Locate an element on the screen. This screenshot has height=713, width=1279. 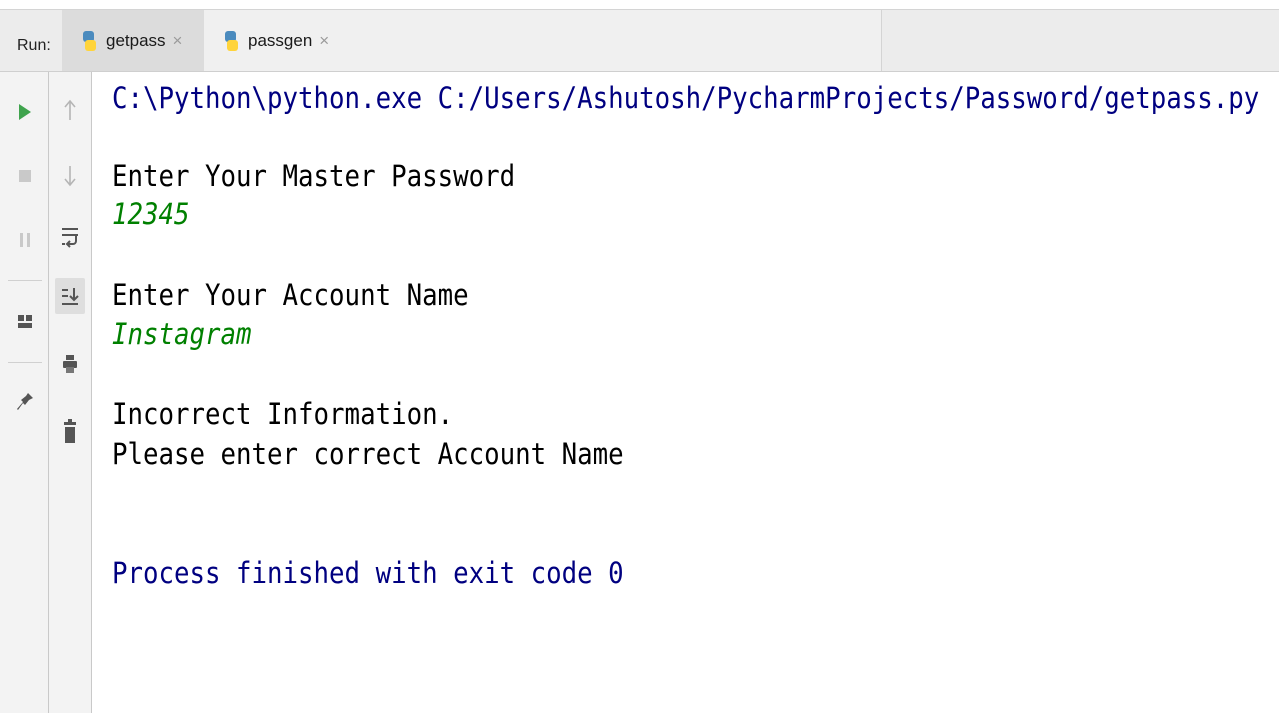
run-toolbar-left is located at coordinates (24, 392).